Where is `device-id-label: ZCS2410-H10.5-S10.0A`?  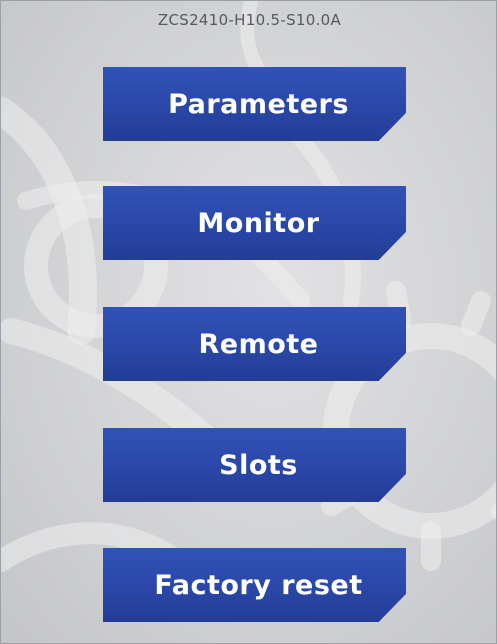
device-id-label: ZCS2410-H10.5-S10.0A is located at coordinates (249, 20).